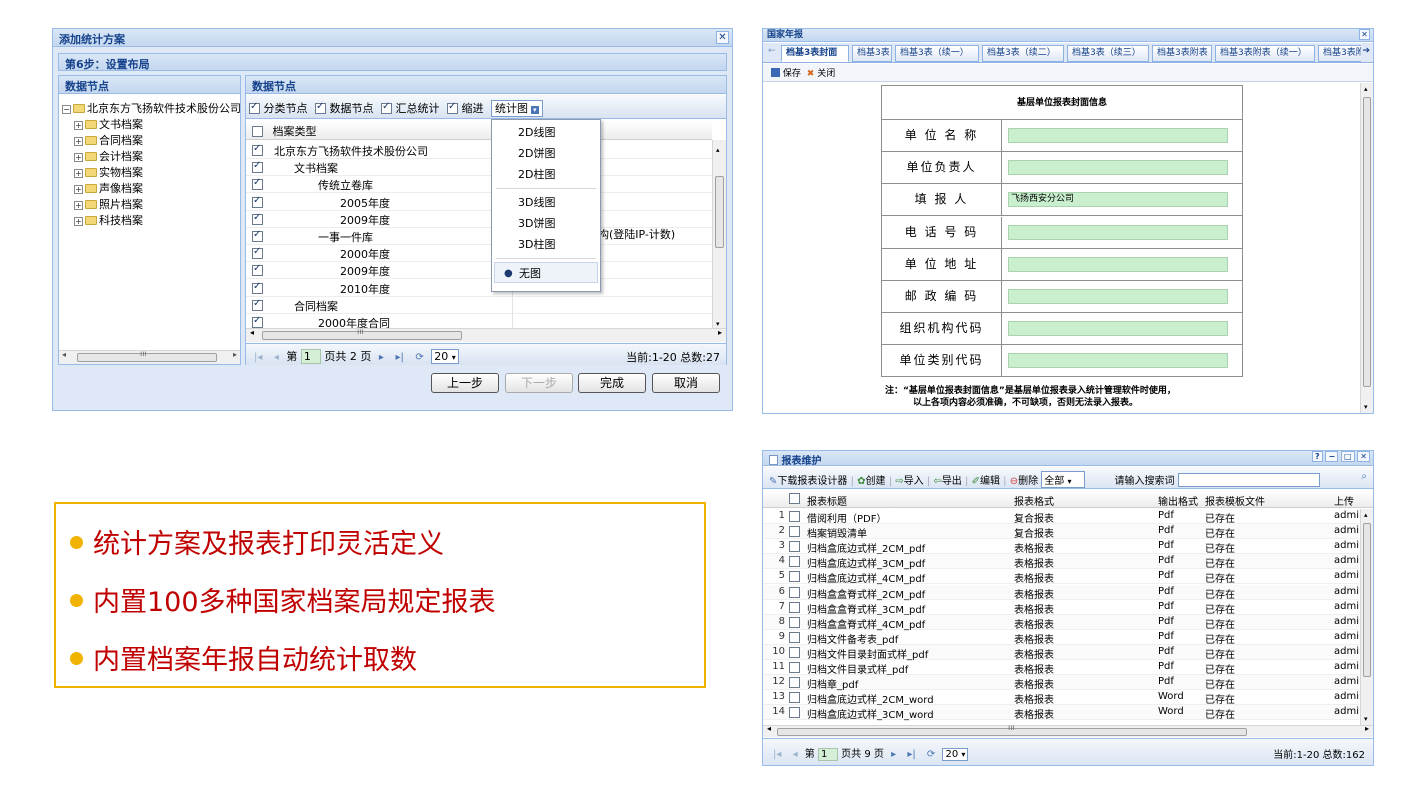 This screenshot has width=1418, height=794. Describe the element at coordinates (1023, 53) in the screenshot. I see `tab-3: 档基3表（续二）` at that location.